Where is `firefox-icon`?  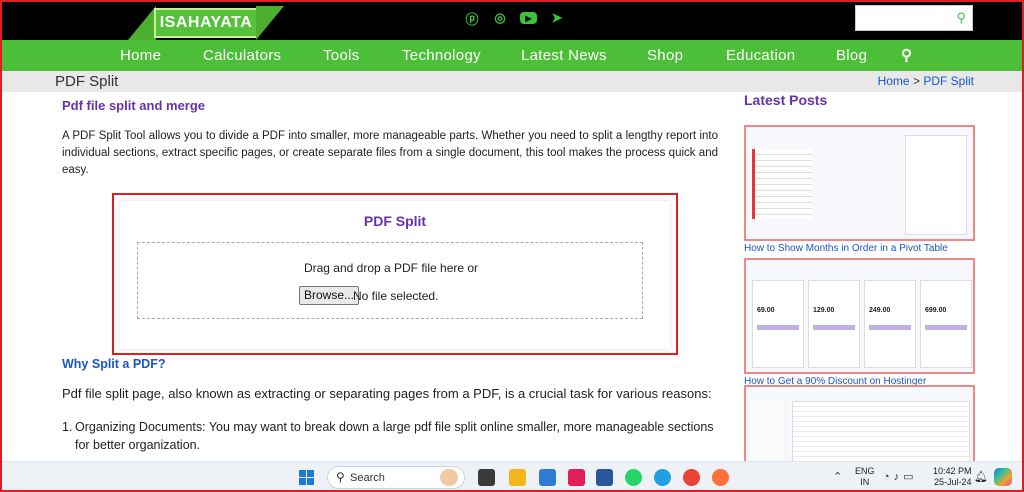
firefox-icon is located at coordinates (720, 477).